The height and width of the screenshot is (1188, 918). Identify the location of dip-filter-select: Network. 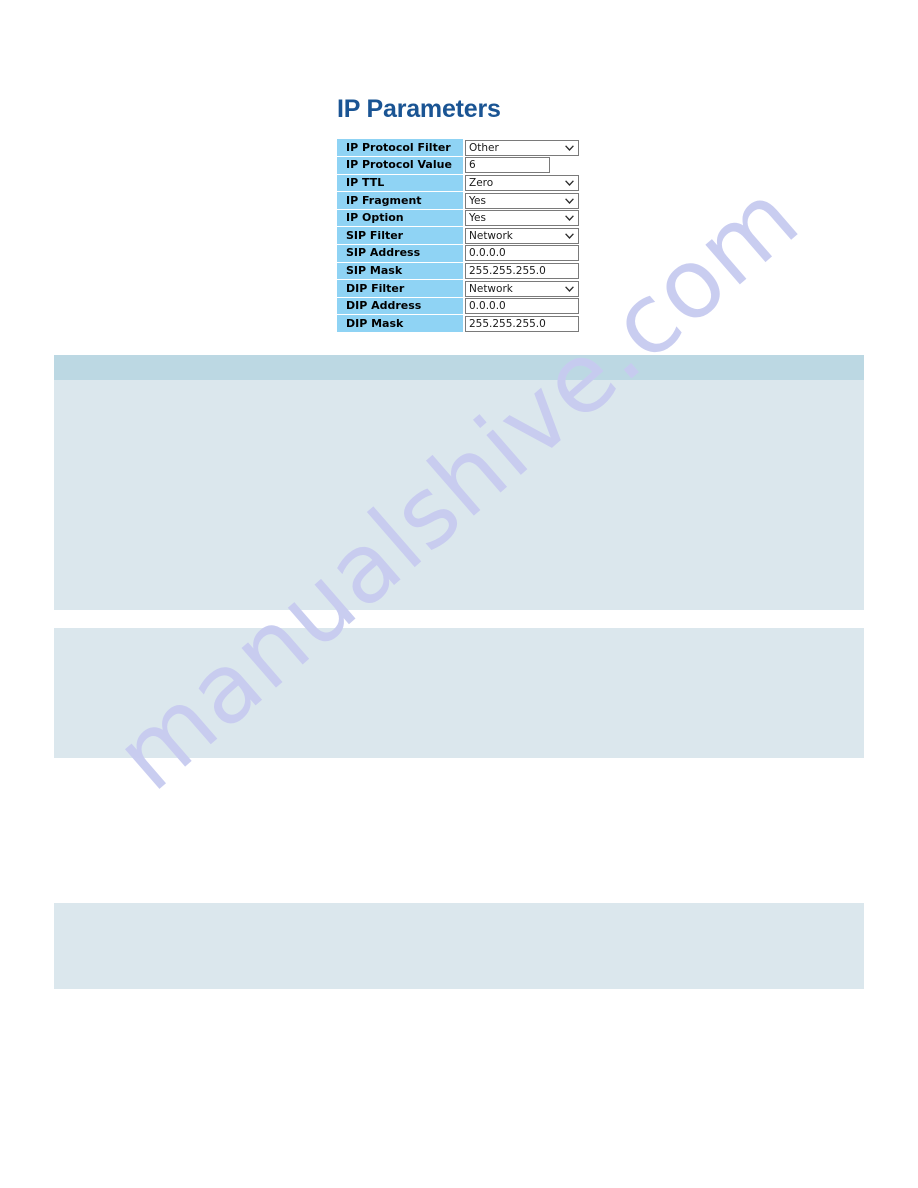
(522, 288).